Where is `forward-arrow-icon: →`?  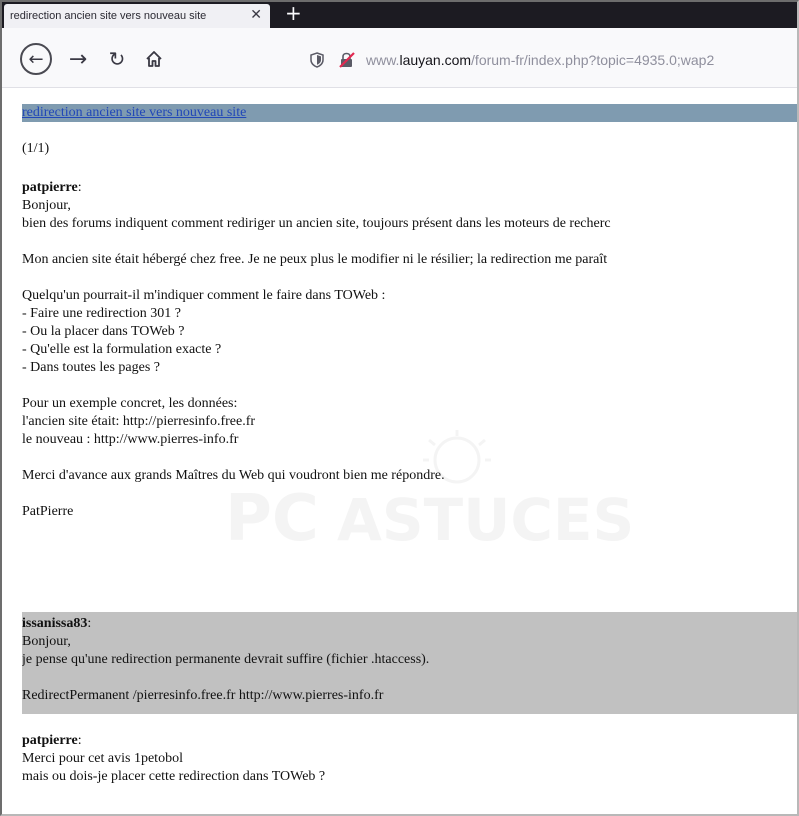
forward-arrow-icon: → is located at coordinates (78, 59).